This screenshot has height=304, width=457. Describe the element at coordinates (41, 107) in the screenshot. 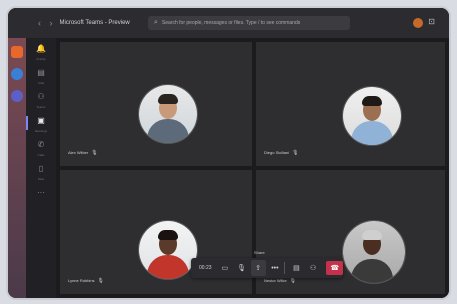

I see `rail-item-label: Teams` at that location.